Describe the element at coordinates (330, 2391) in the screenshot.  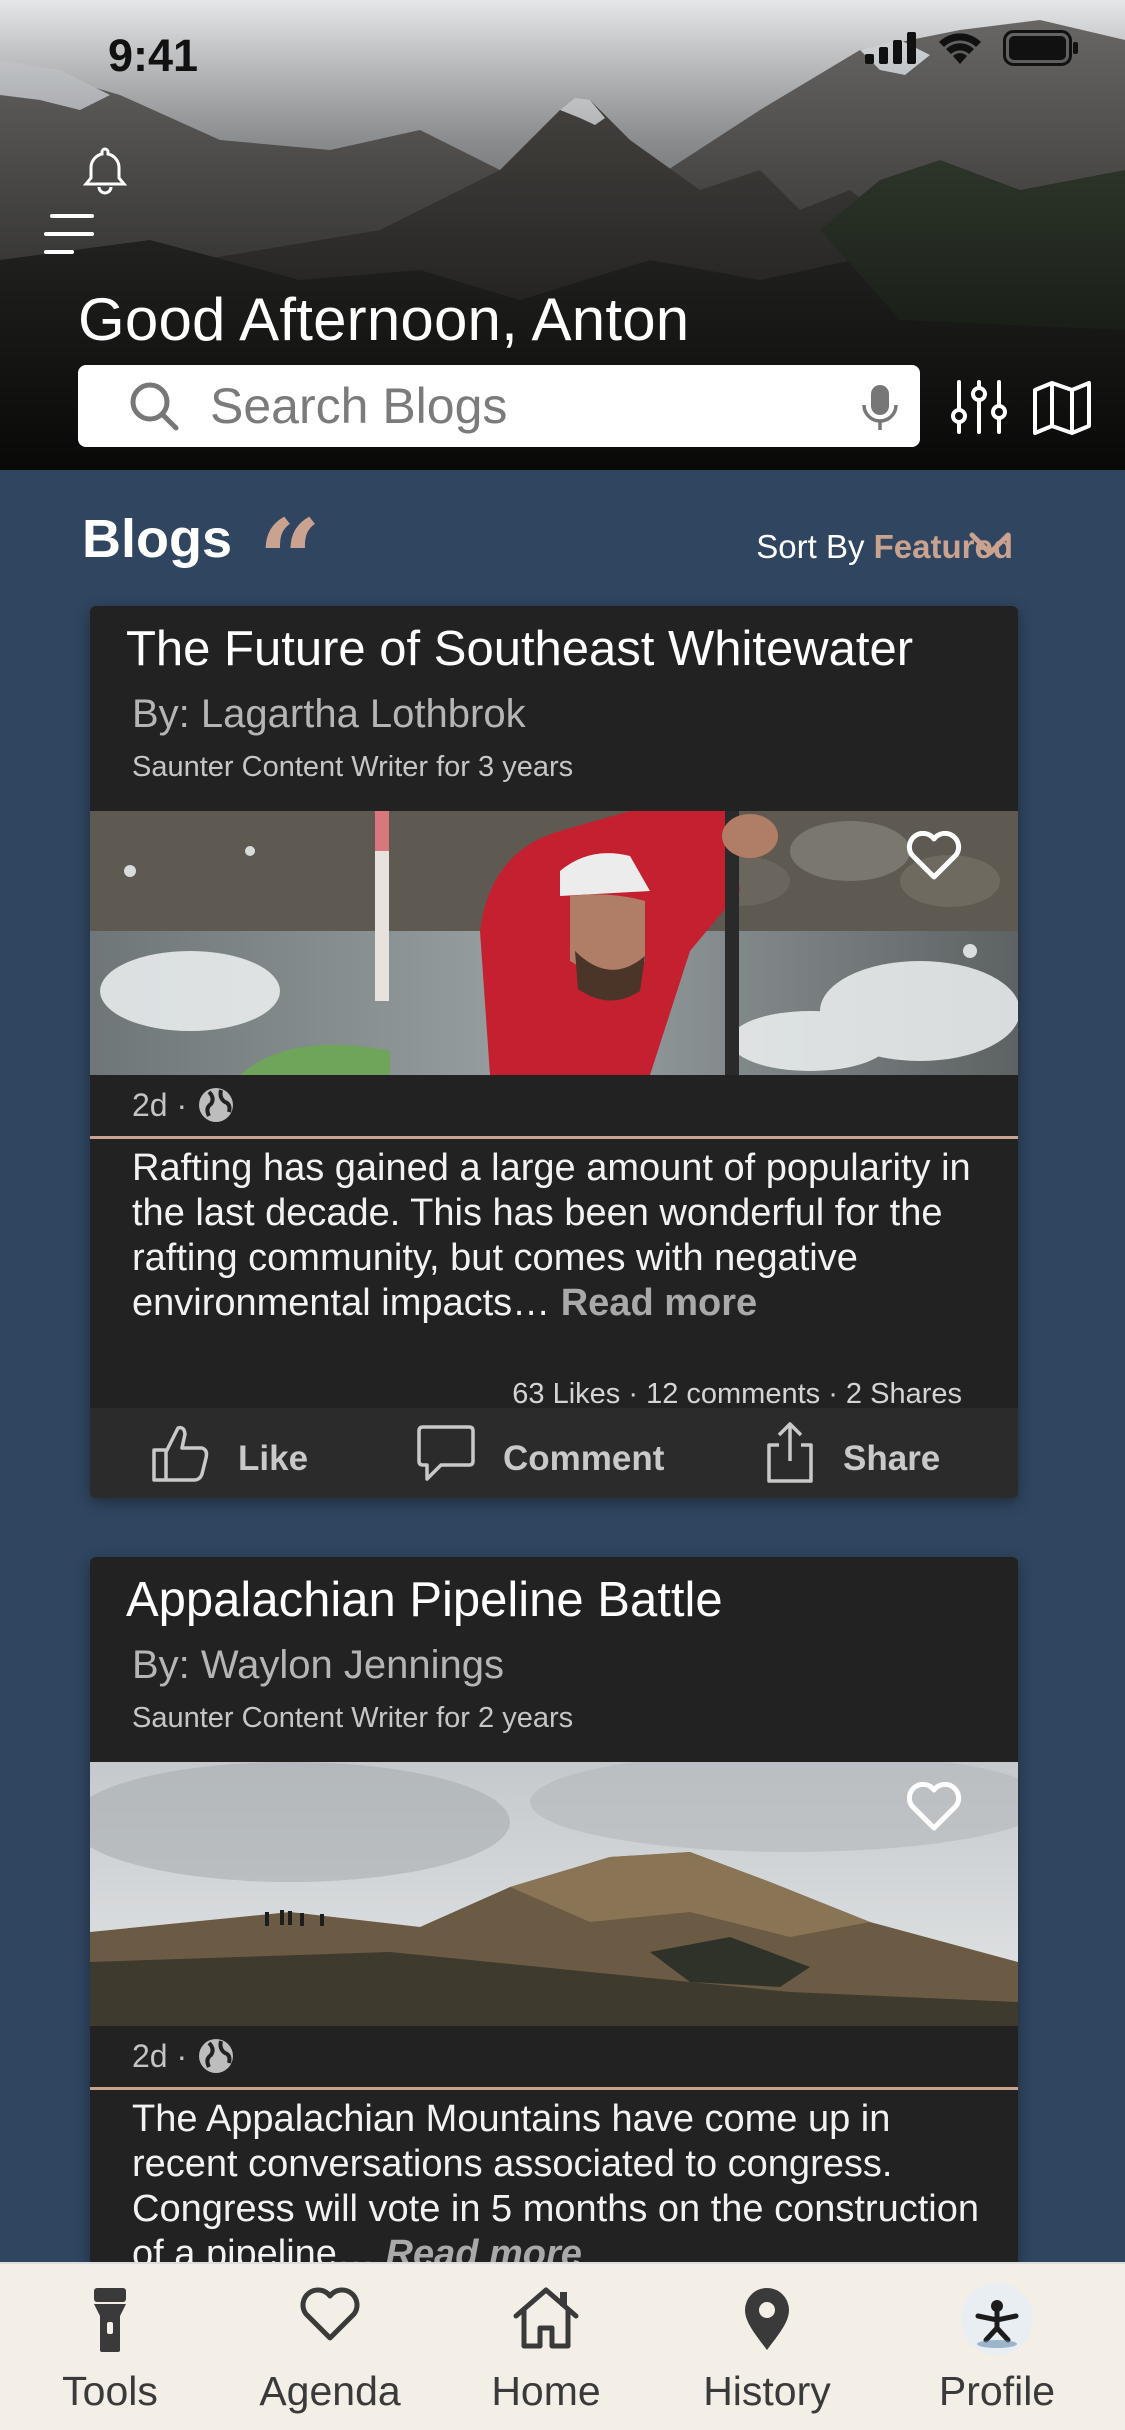
I see `tab-label: Agenda` at that location.